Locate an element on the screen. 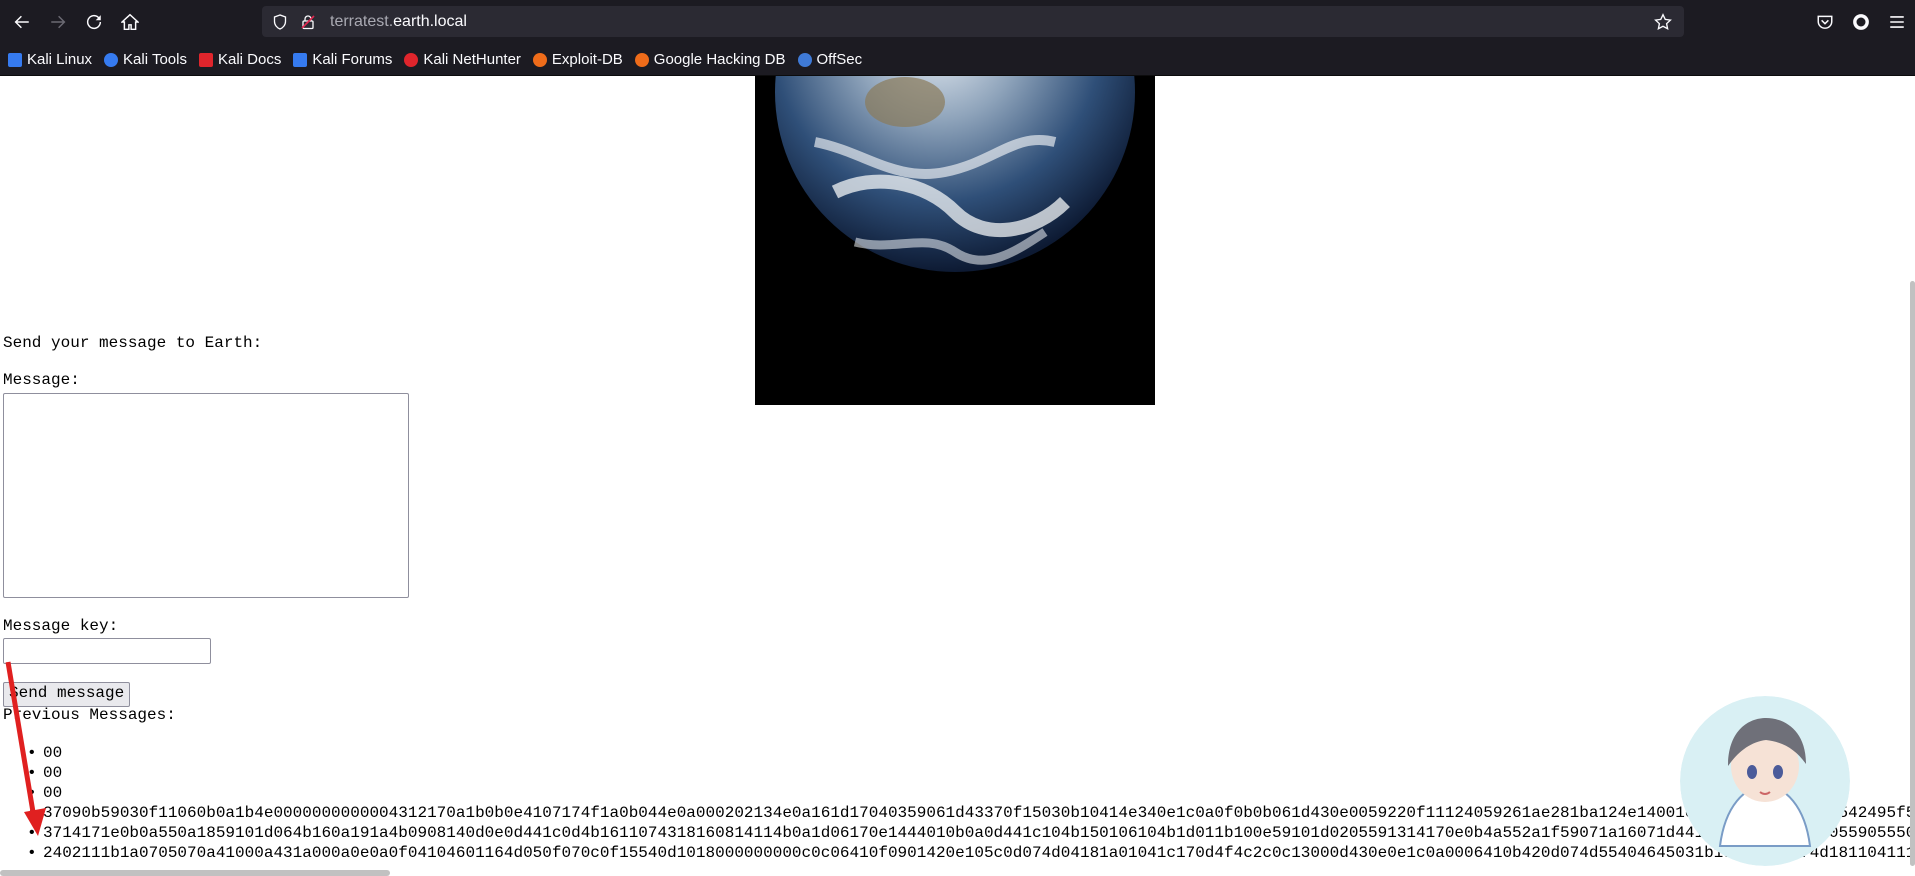 The width and height of the screenshot is (1915, 876). bookmark-kali-tools: Kali Tools is located at coordinates (145, 59).